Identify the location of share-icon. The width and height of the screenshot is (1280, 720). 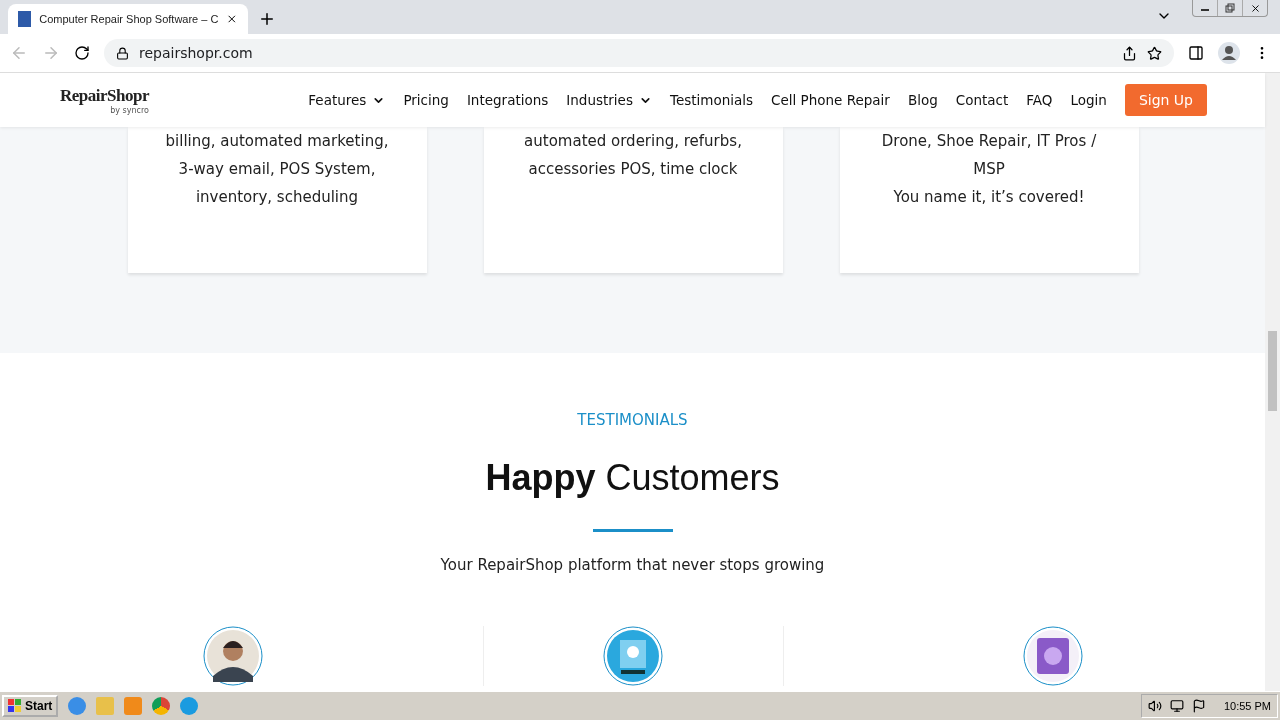
(1129, 53).